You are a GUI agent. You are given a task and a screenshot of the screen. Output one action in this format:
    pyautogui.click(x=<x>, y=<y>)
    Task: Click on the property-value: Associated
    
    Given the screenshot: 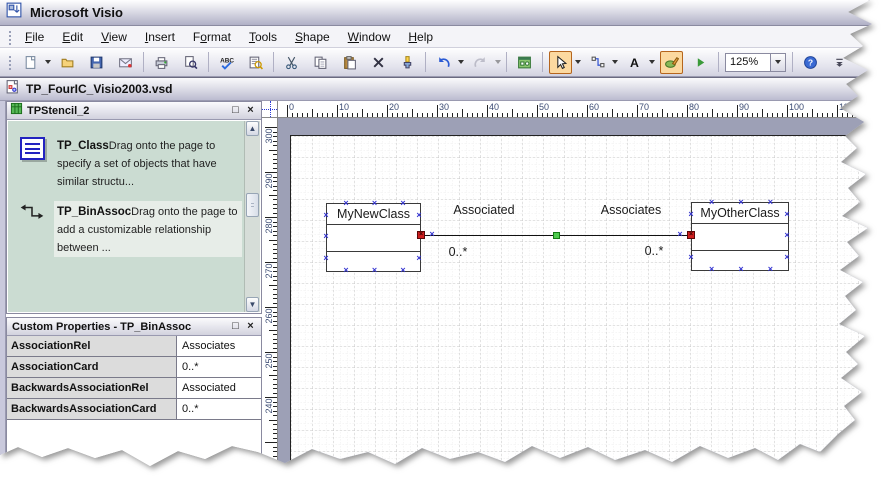 What is the action you would take?
    pyautogui.click(x=219, y=388)
    